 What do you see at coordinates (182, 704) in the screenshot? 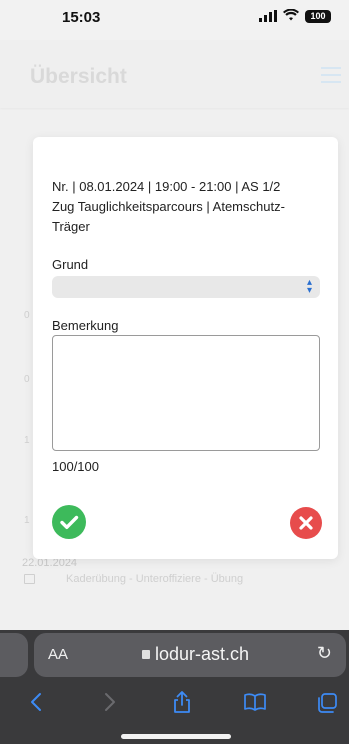
I see `share-icon` at bounding box center [182, 704].